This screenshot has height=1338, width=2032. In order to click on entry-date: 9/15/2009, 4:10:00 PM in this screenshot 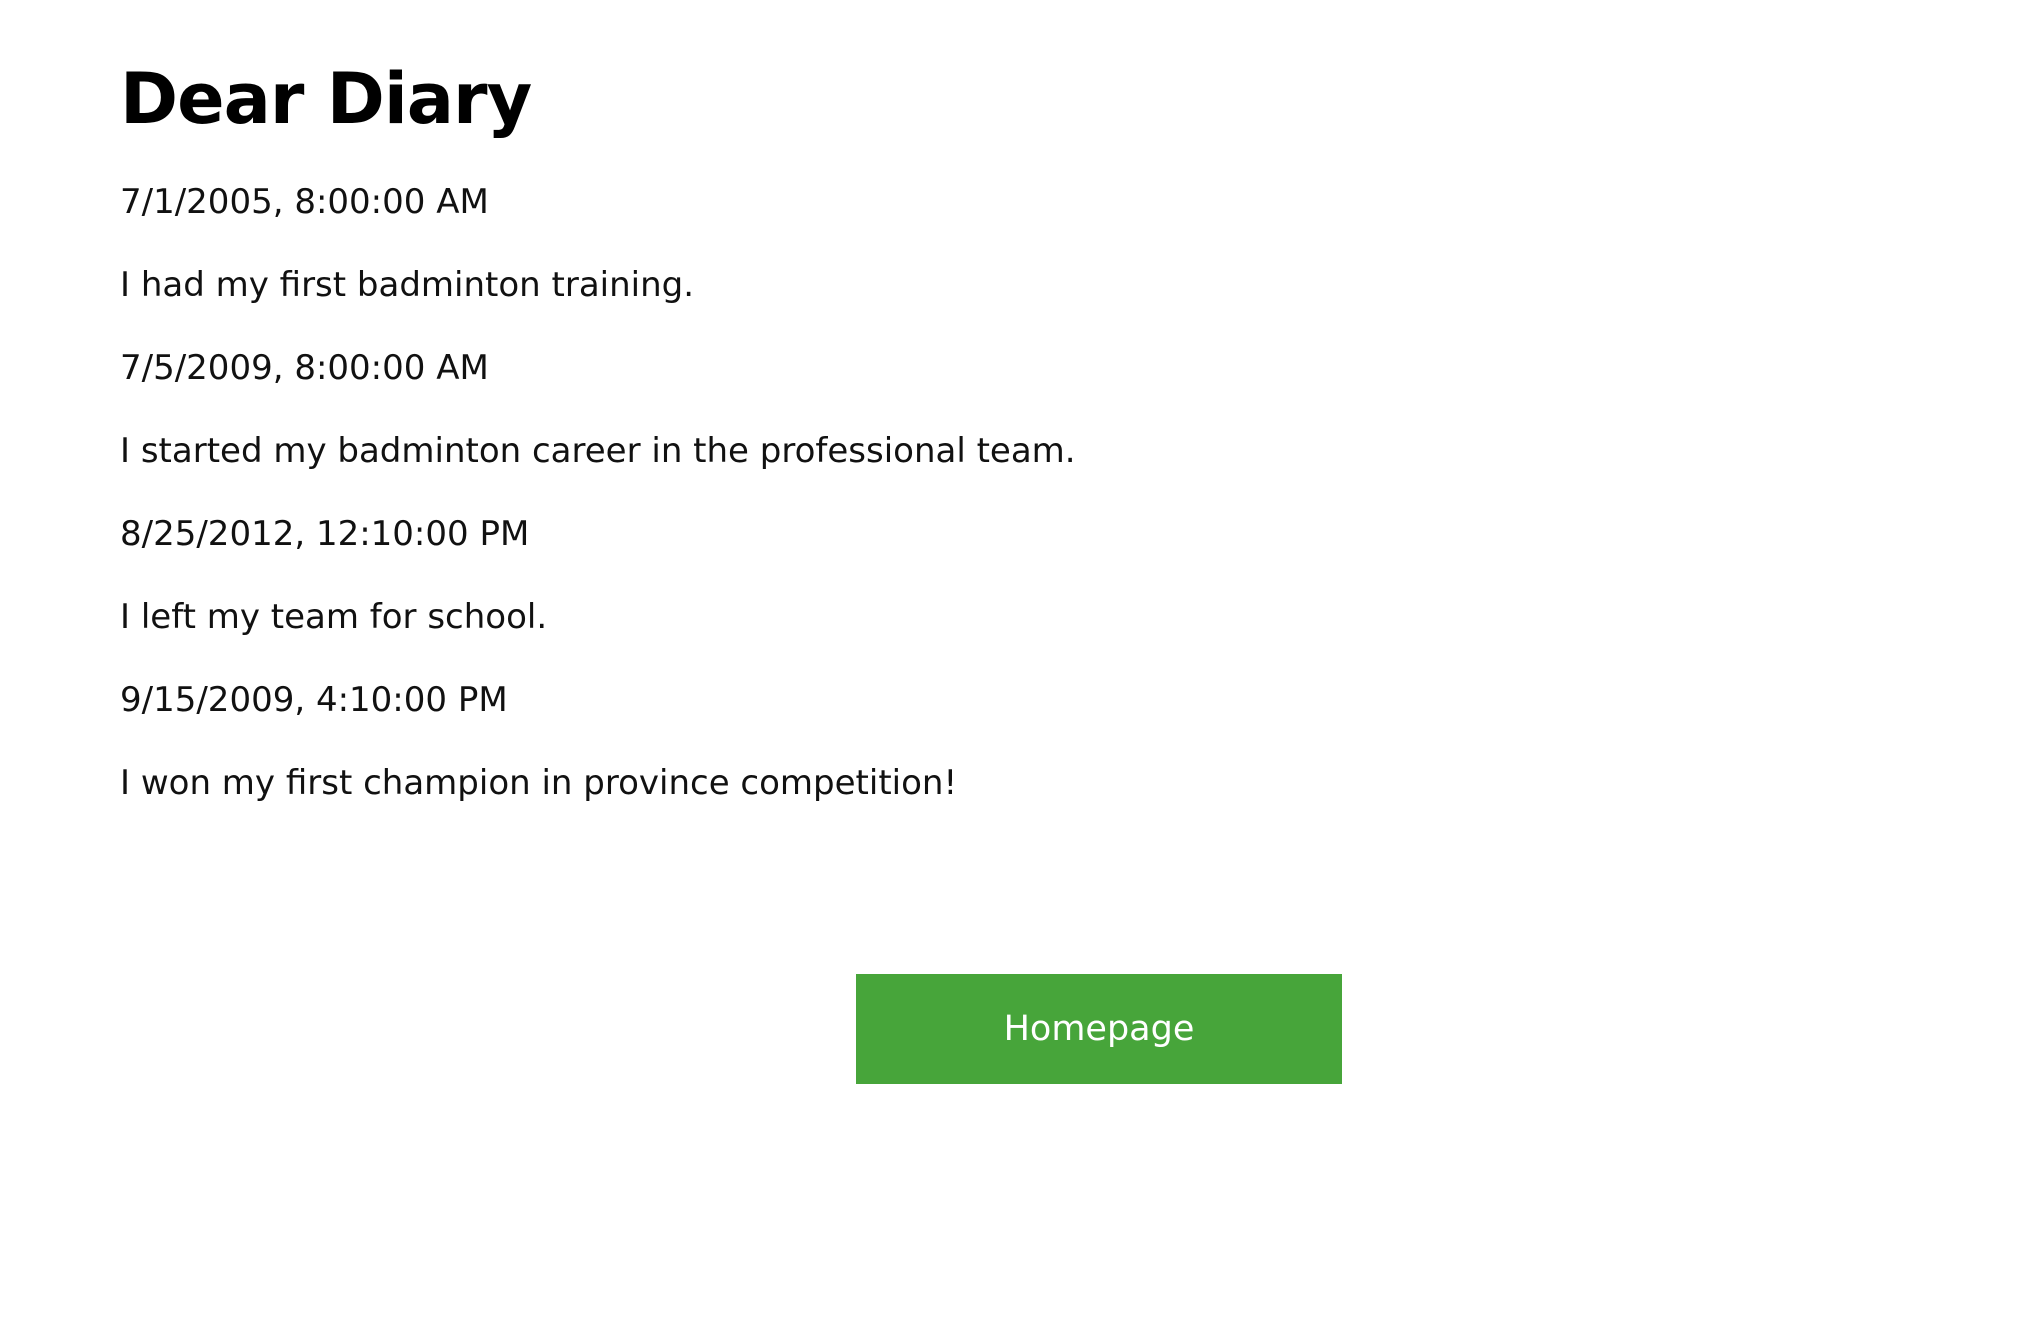, I will do `click(314, 700)`.